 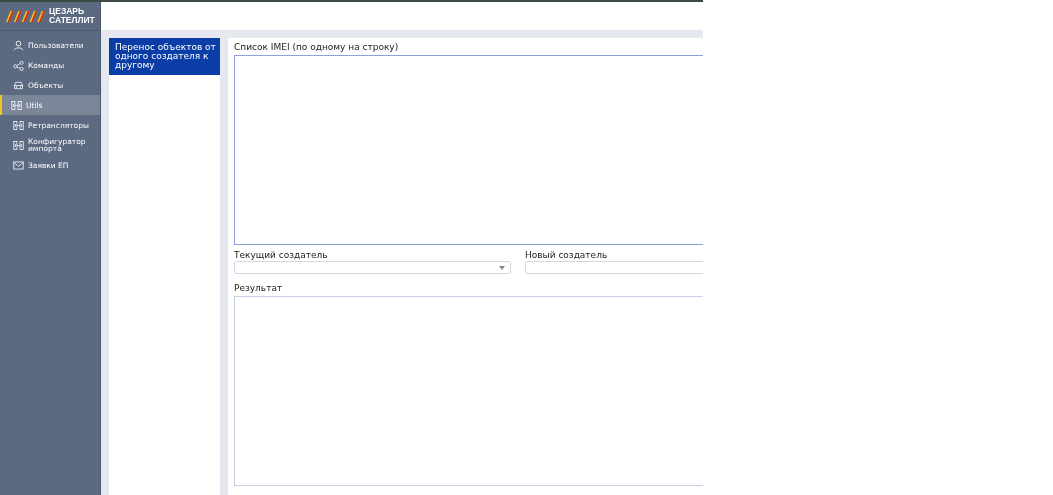 What do you see at coordinates (18, 65) in the screenshot?
I see `share-icon` at bounding box center [18, 65].